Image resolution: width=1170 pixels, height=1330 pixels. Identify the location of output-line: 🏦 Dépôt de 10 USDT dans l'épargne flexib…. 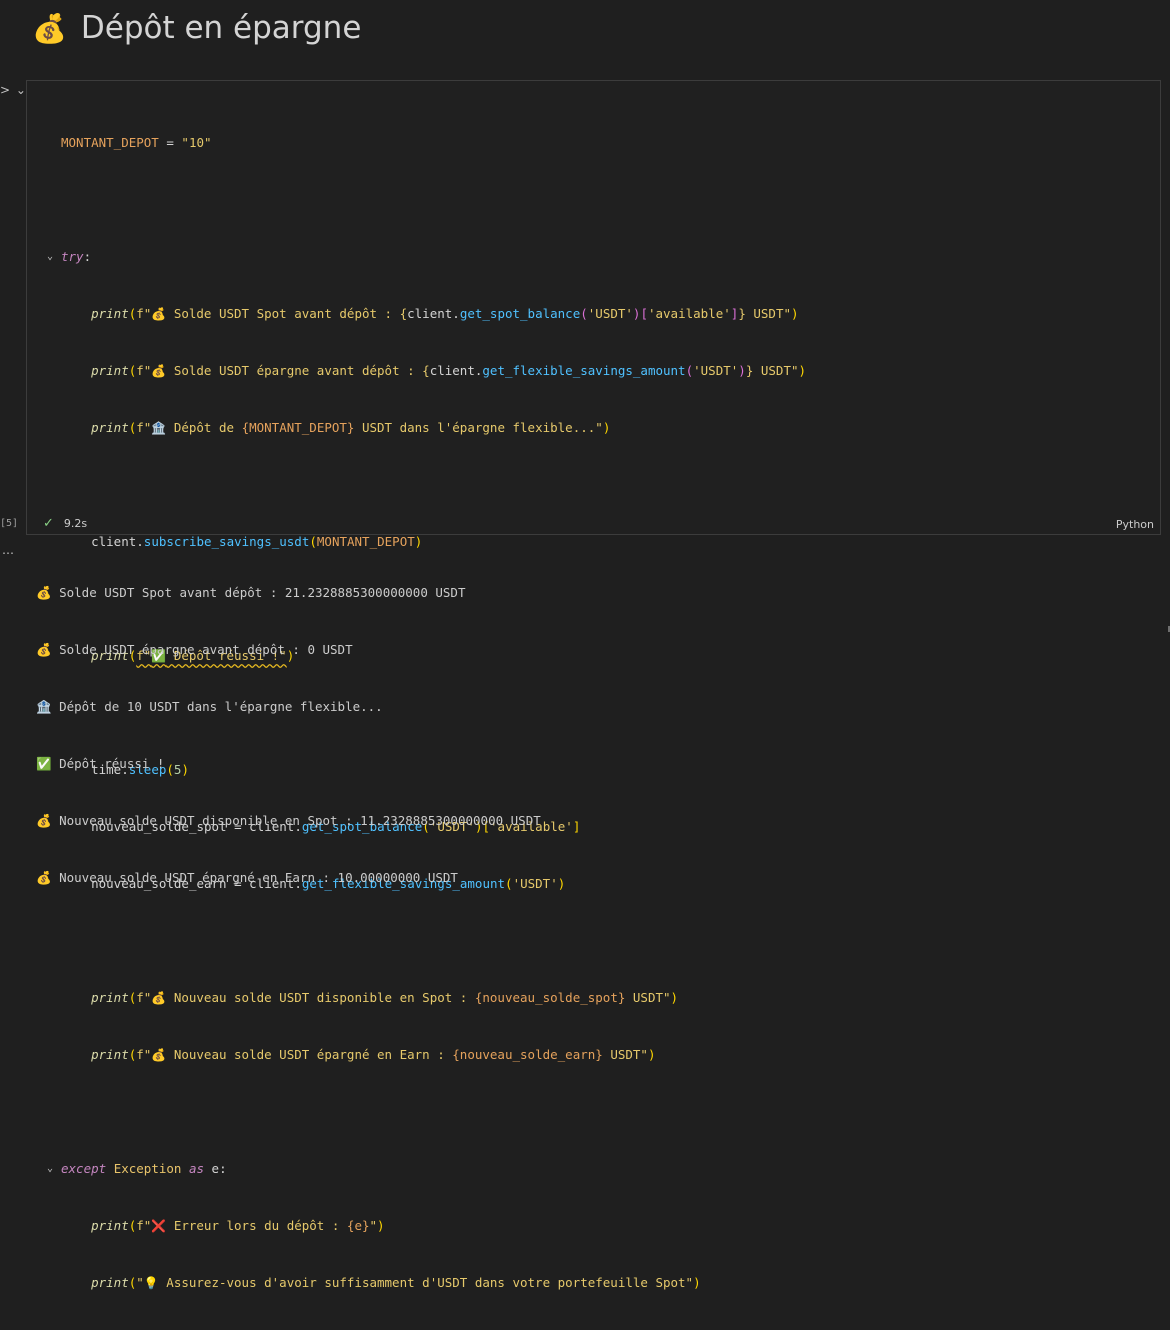
(209, 706).